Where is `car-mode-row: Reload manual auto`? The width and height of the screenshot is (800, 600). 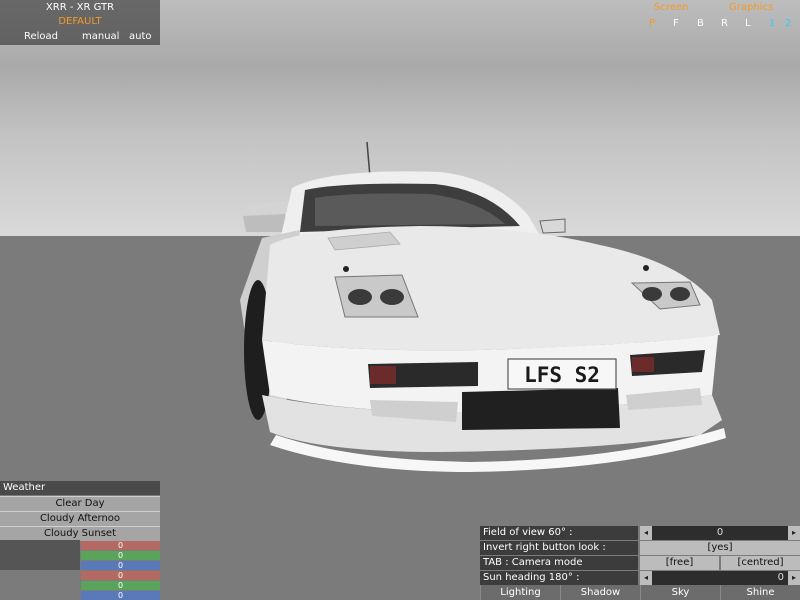
car-mode-row: Reload manual auto is located at coordinates (80, 37).